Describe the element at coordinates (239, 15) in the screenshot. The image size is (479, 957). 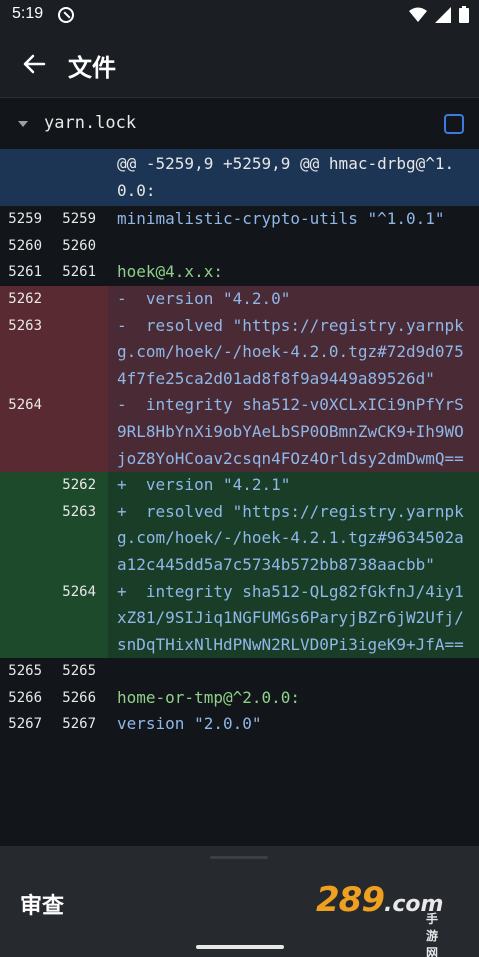
I see `status-bar: 5:19` at that location.